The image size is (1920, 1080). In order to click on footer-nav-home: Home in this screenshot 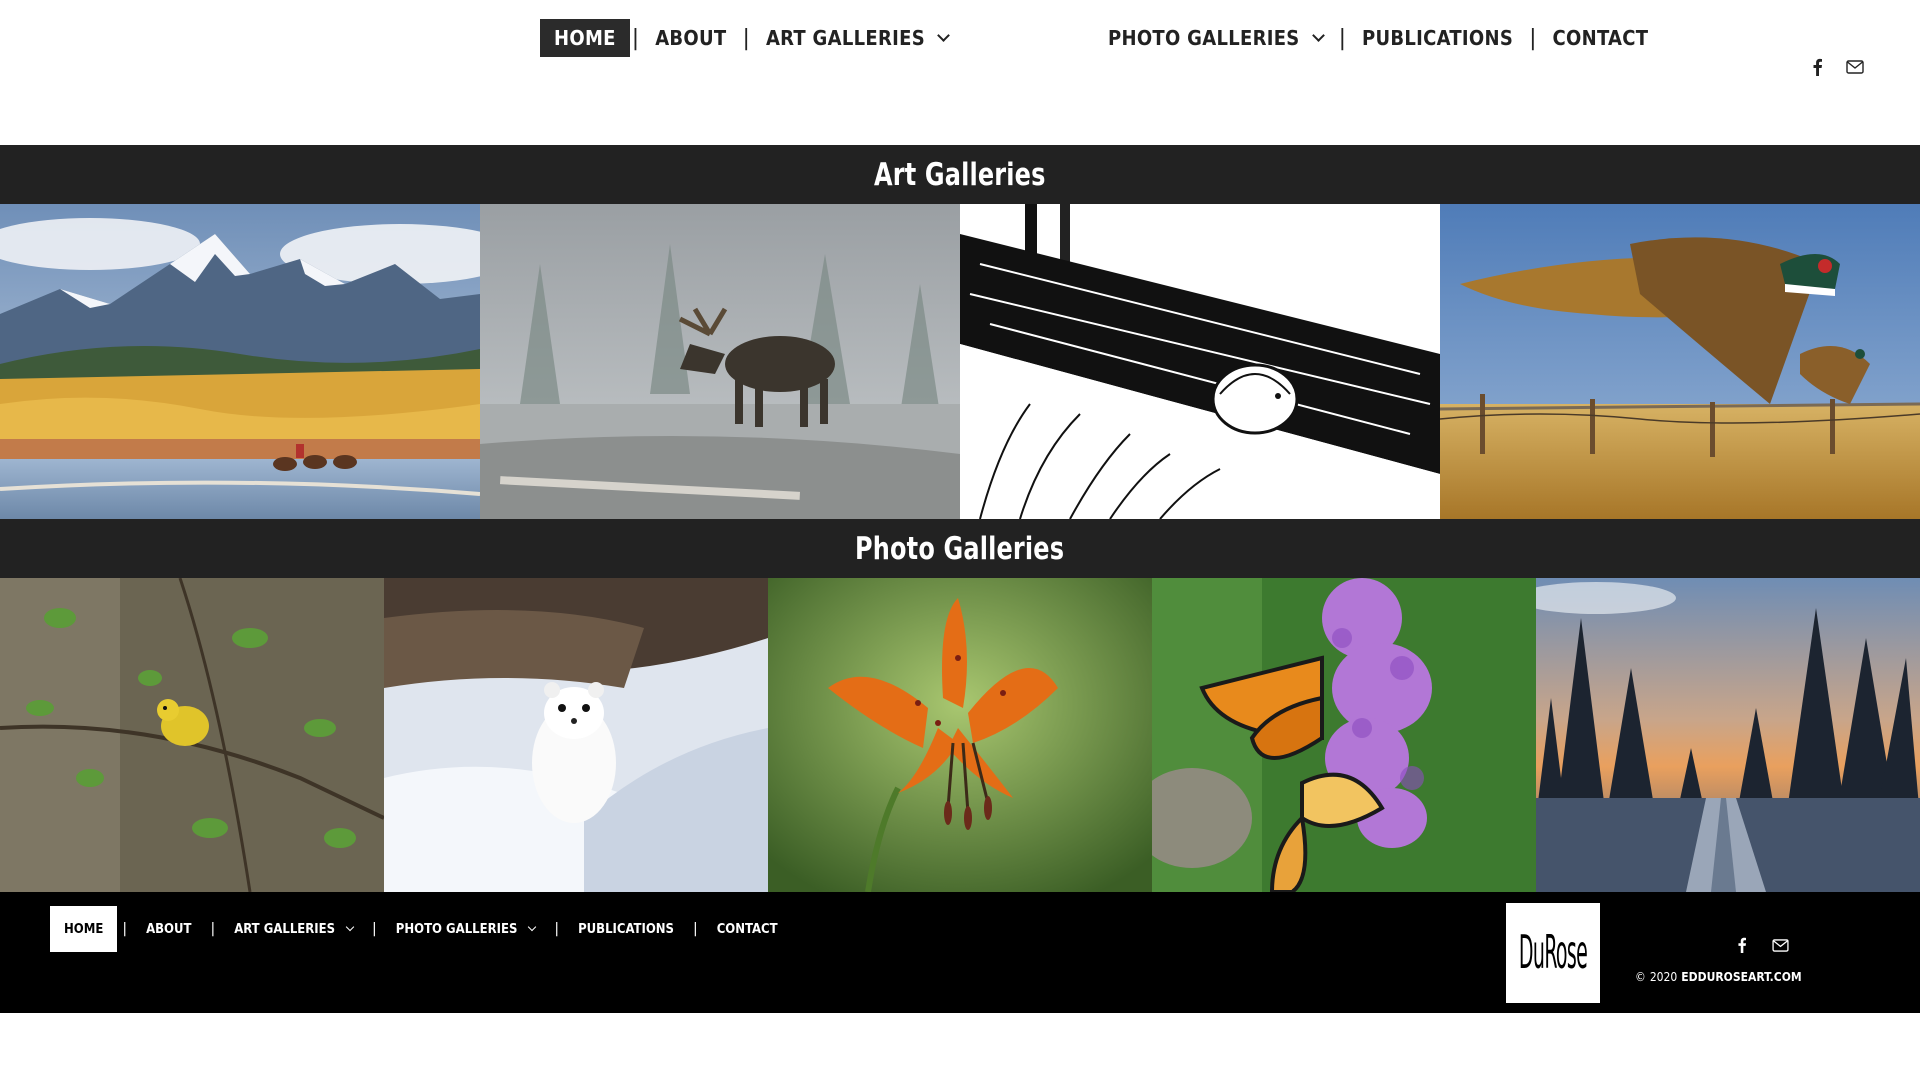, I will do `click(84, 929)`.